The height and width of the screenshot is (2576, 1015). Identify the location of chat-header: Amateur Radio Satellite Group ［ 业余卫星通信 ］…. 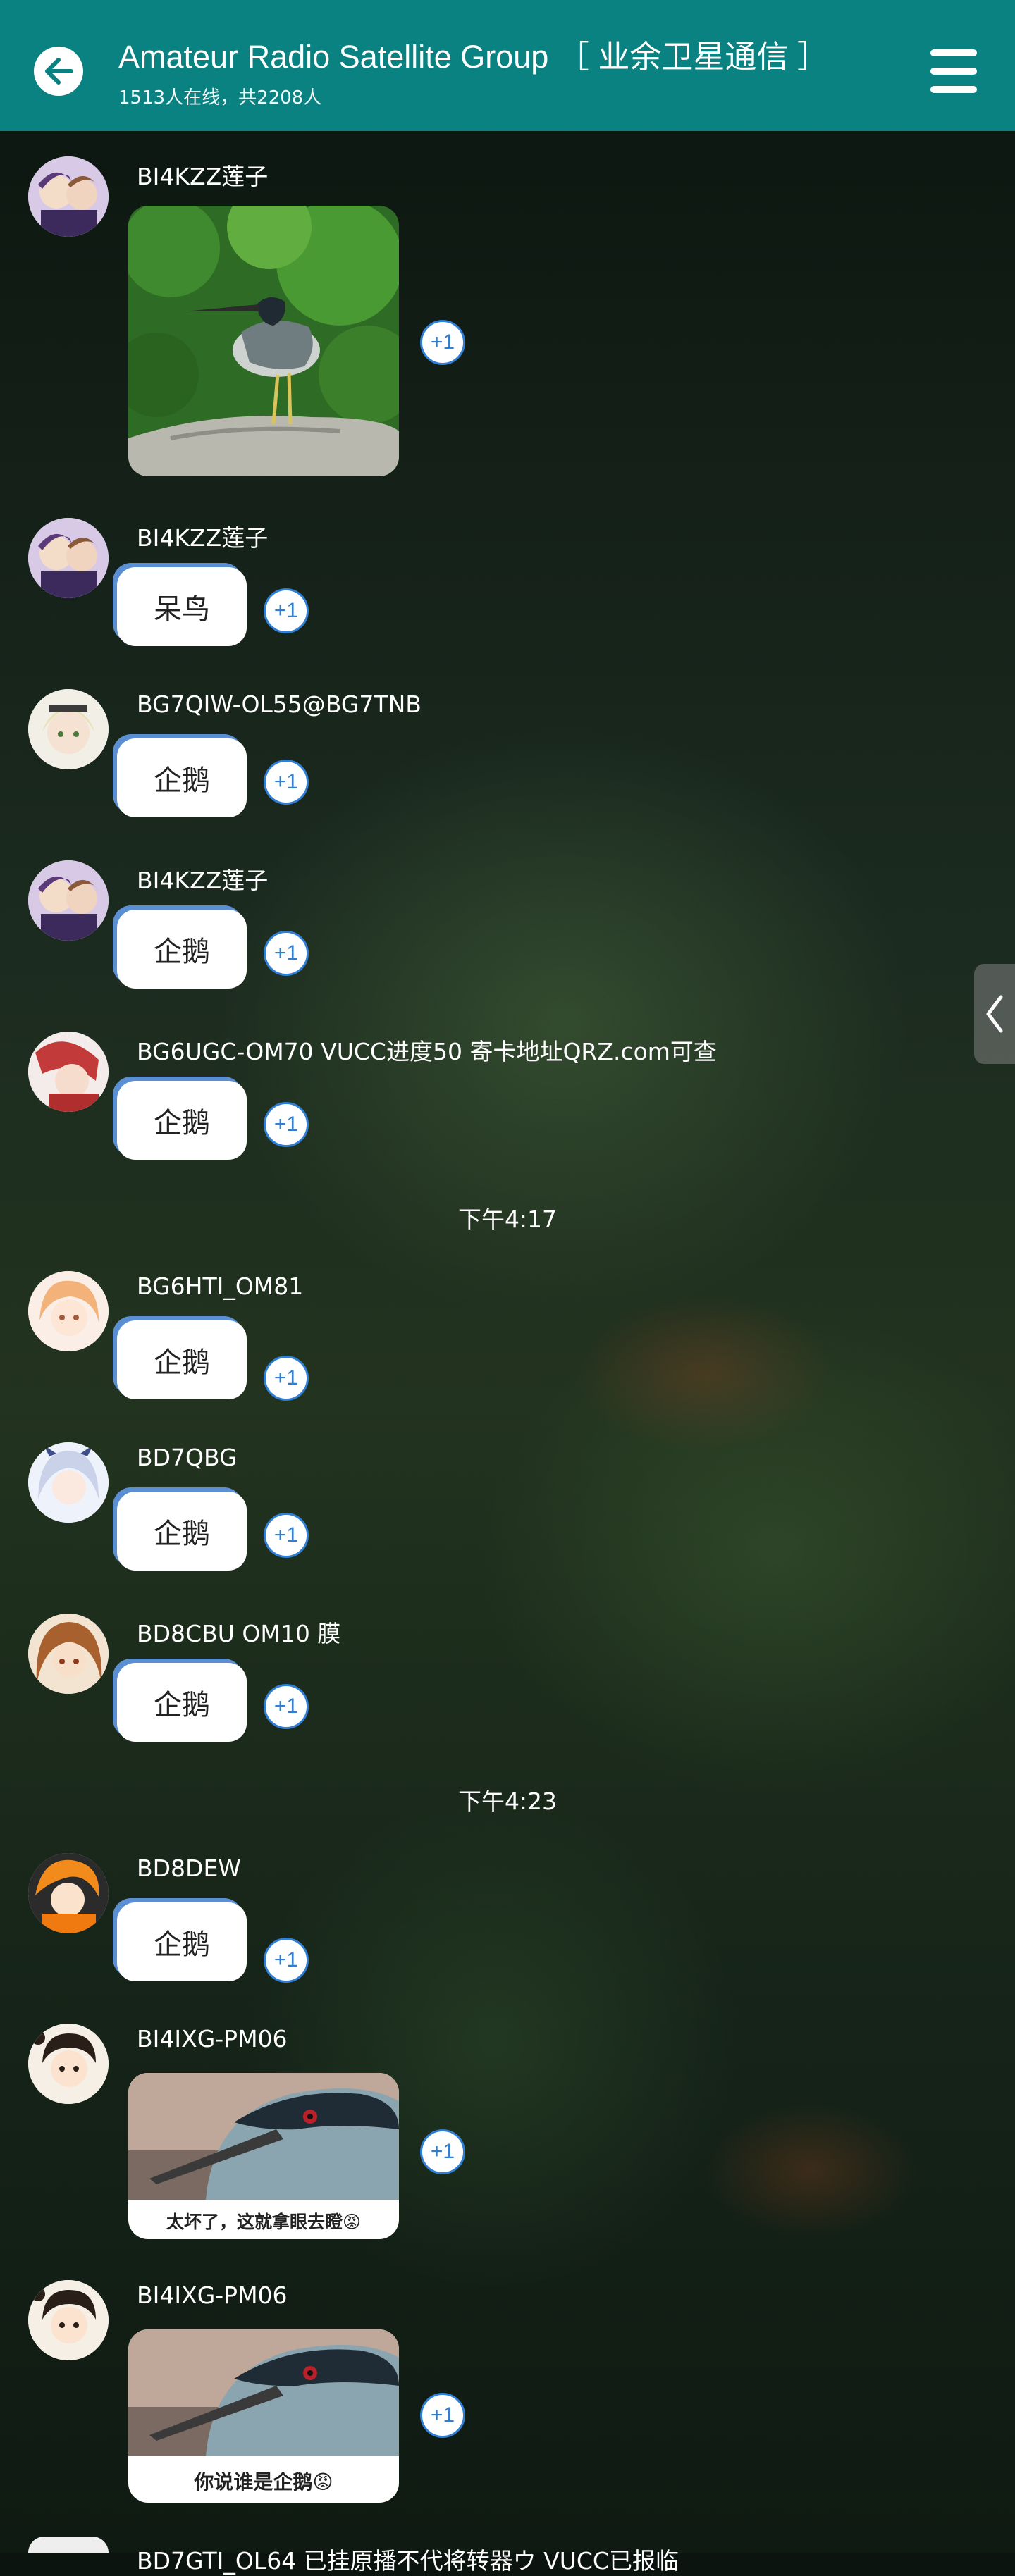
(508, 65).